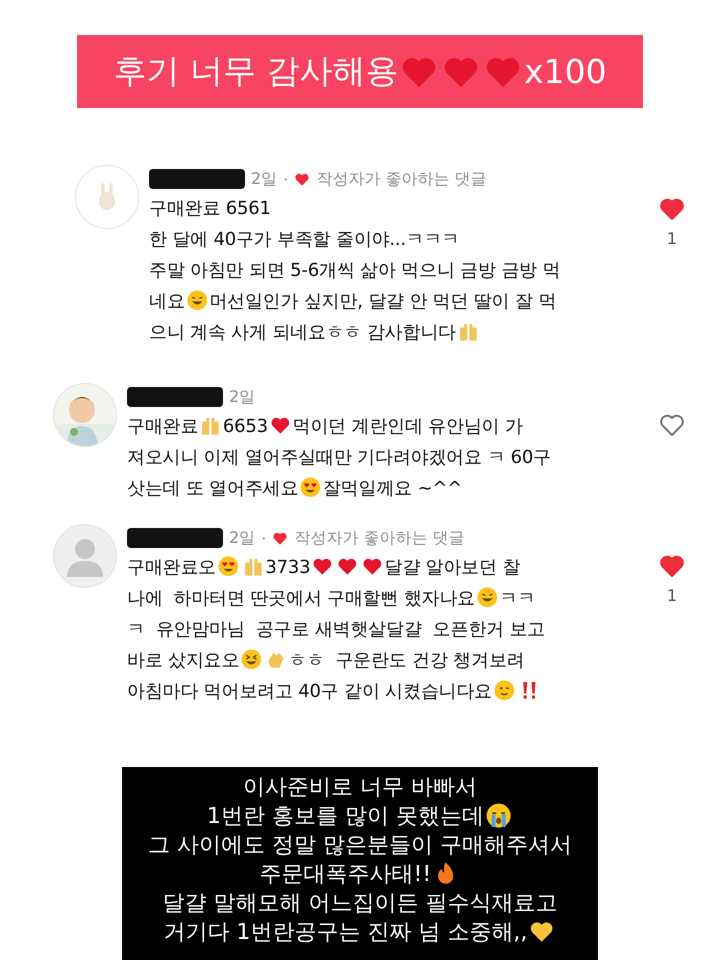 The width and height of the screenshot is (720, 960). Describe the element at coordinates (354, 270) in the screenshot. I see `comment-text: 주말 아침만 되면 5-6개씩 삶아 먹으니 금방 금방 먹` at that location.